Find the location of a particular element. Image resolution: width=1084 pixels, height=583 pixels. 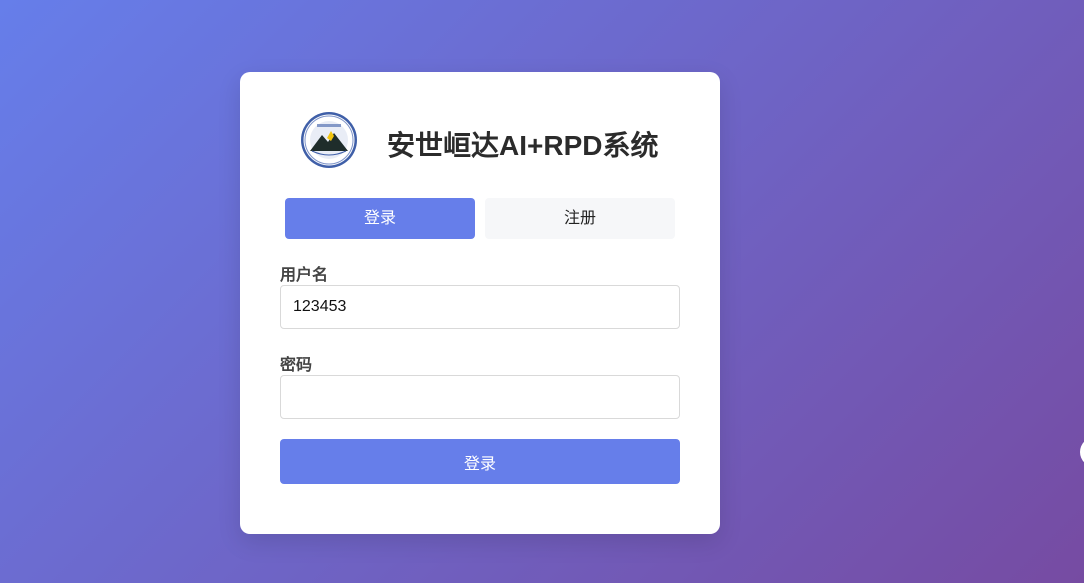

username-label: 用户名 is located at coordinates (304, 275).